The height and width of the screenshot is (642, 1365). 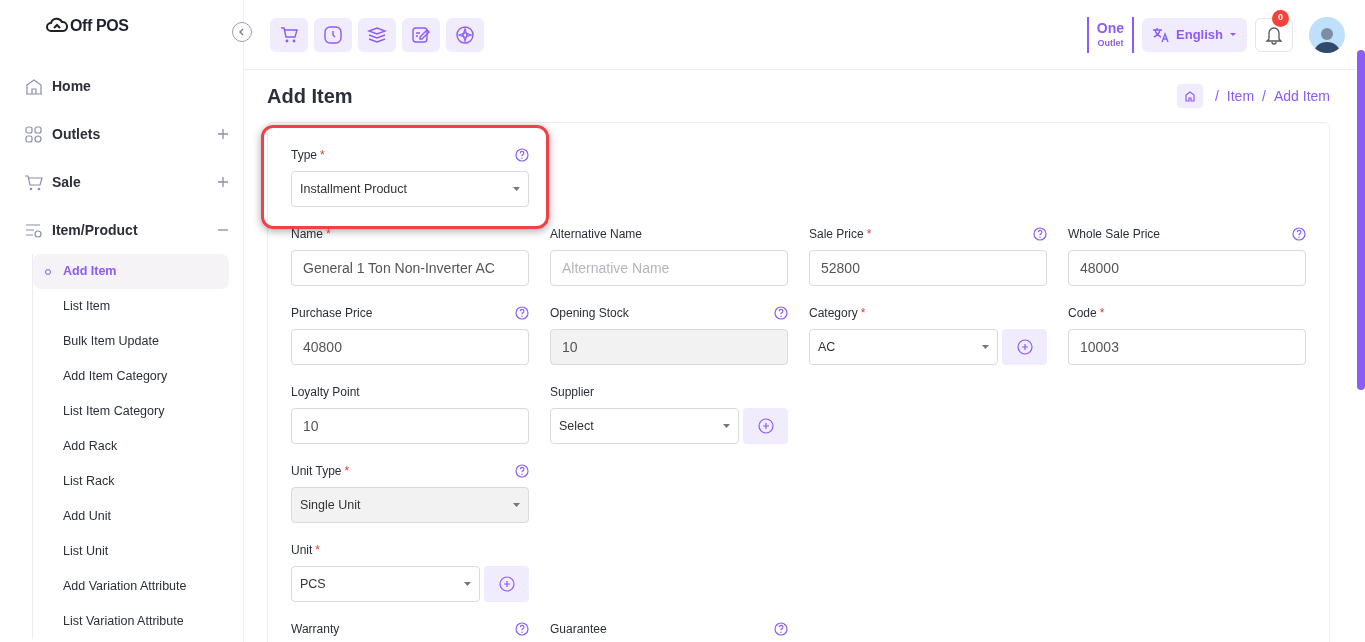 I want to click on field-label: Code *, so click(x=1086, y=313).